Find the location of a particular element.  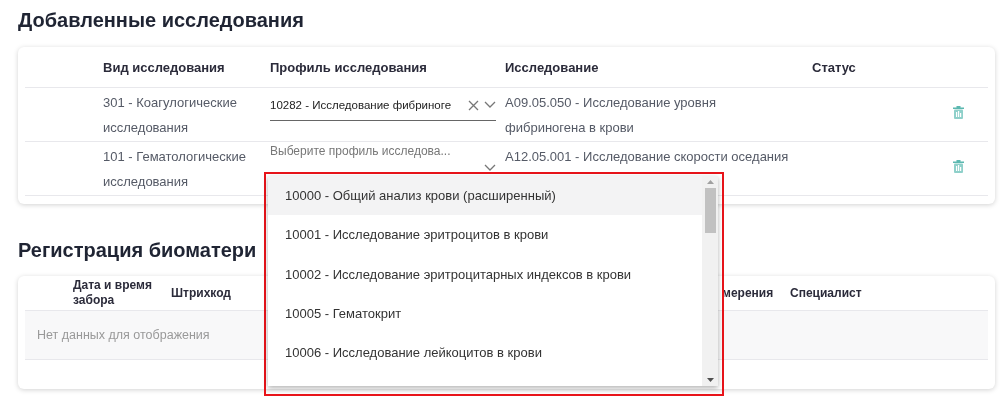

column-header: Специалист is located at coordinates (826, 293).